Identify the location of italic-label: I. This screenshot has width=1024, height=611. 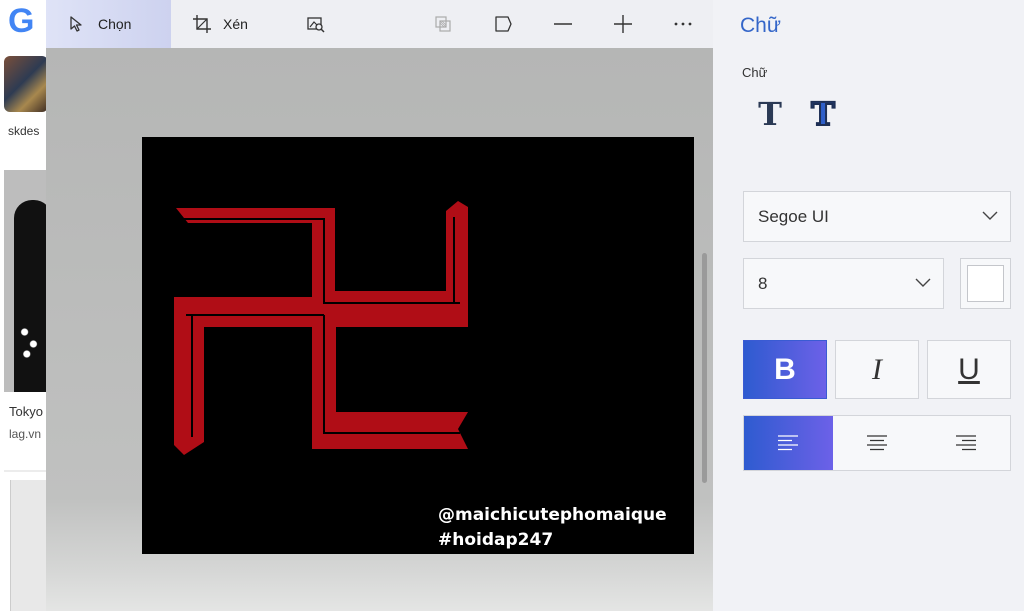
(877, 369).